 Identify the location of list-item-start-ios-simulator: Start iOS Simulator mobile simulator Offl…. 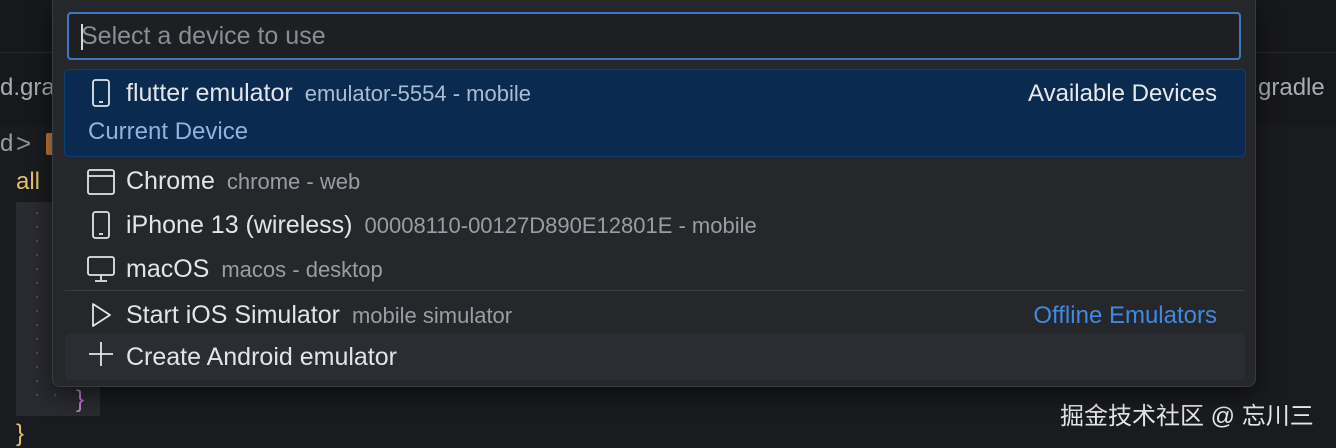
(655, 315).